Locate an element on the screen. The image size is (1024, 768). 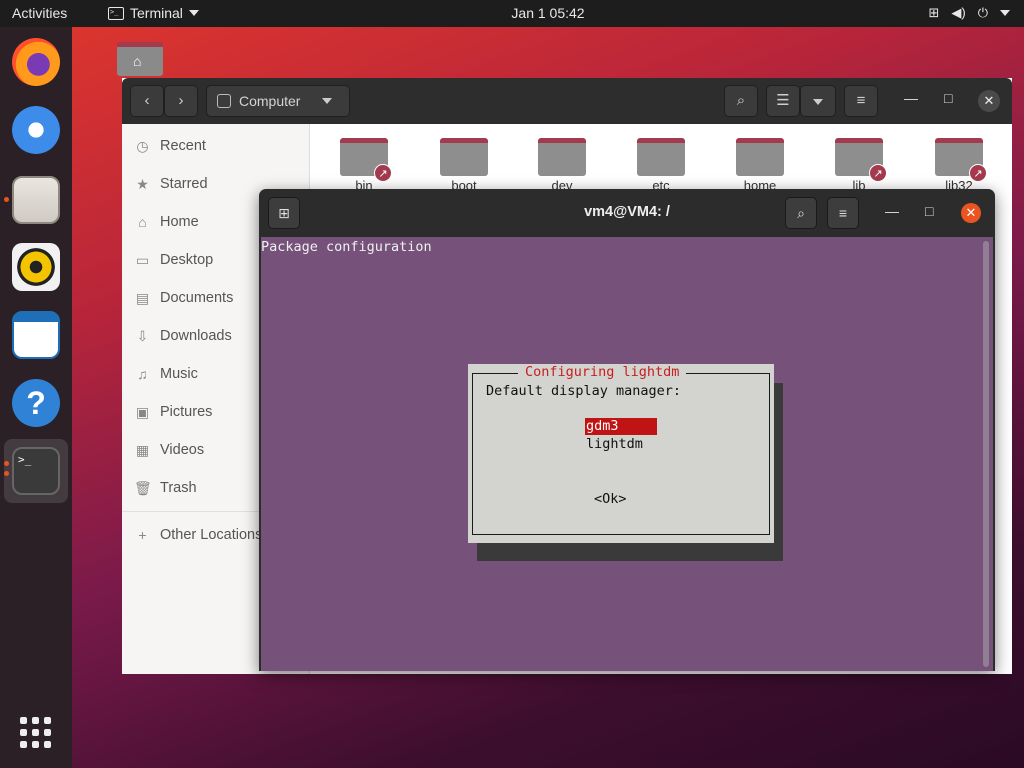
plus-icon: + is located at coordinates (142, 535).